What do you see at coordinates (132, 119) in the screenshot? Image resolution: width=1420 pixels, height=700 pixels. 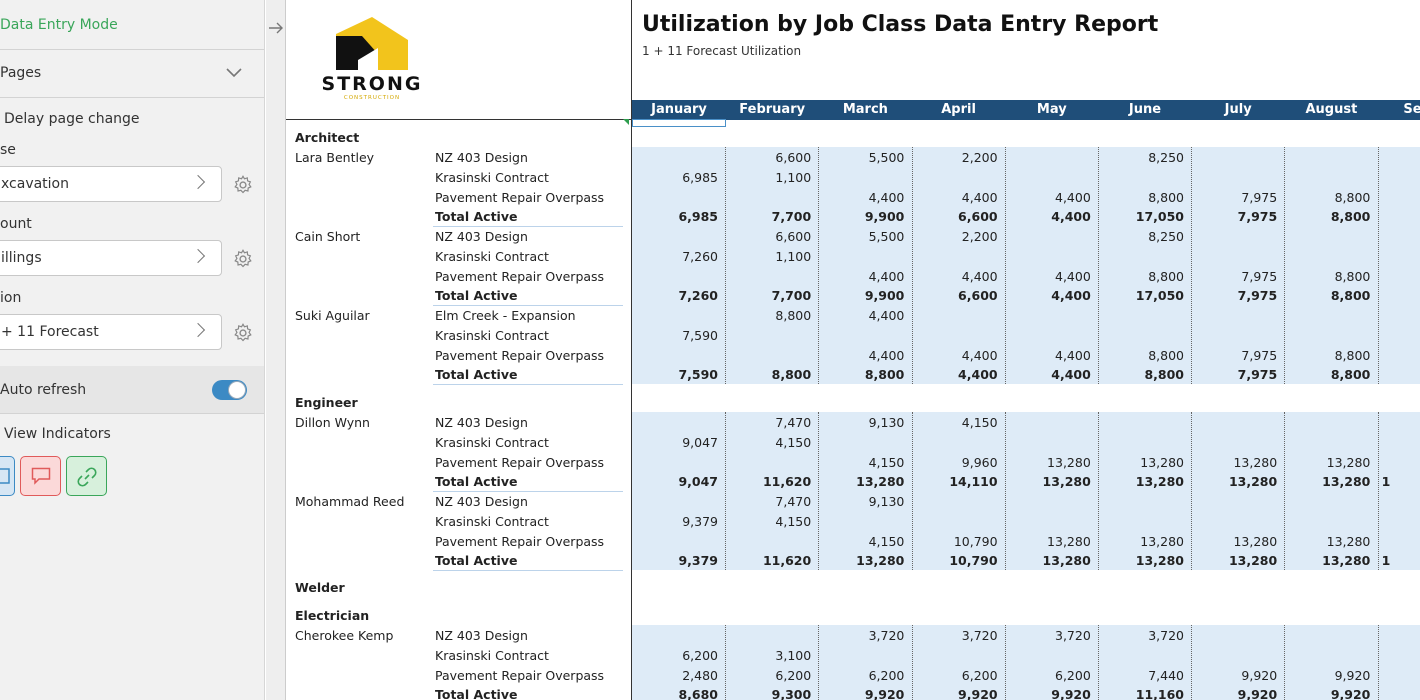 I see `delay-page-change-option: Delay page change` at bounding box center [132, 119].